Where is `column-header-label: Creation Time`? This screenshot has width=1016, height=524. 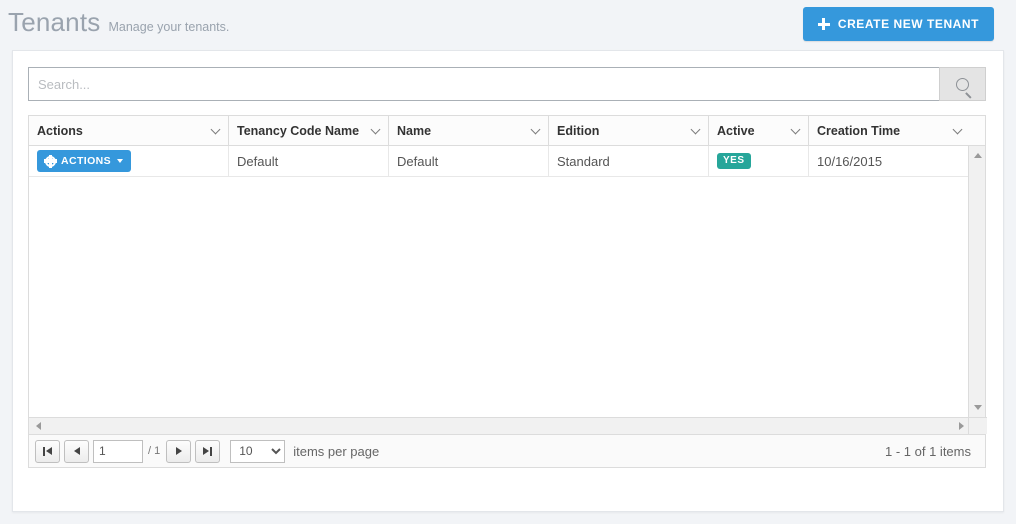
column-header-label: Creation Time is located at coordinates (859, 130).